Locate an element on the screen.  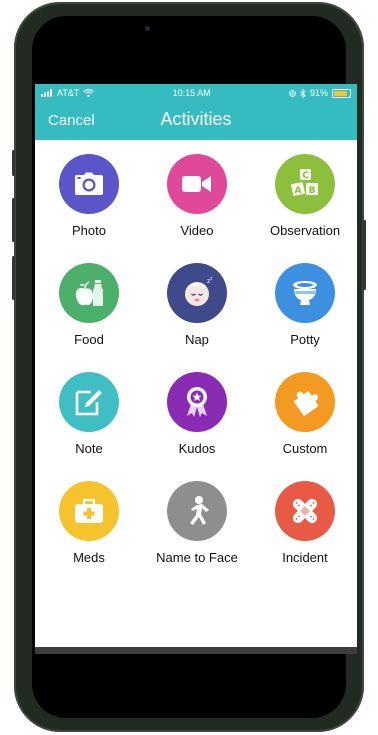
page-title: Activities is located at coordinates (196, 119).